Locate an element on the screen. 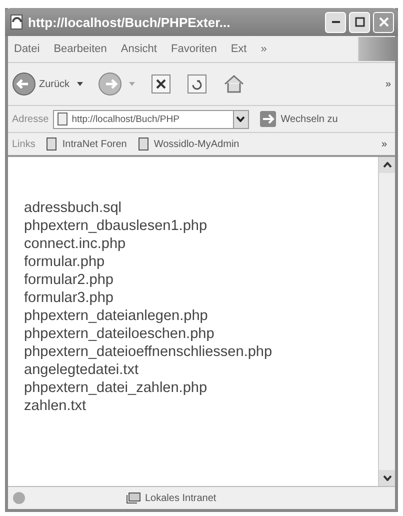 This screenshot has width=403, height=516. scroll-down-icon is located at coordinates (387, 478).